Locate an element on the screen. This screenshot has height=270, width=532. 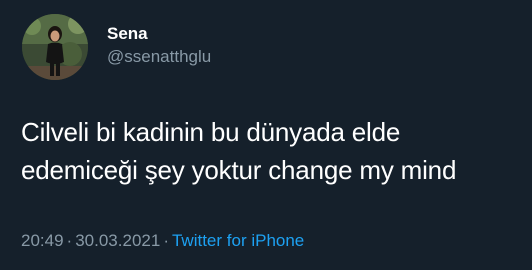
display-name: Sena is located at coordinates (127, 34).